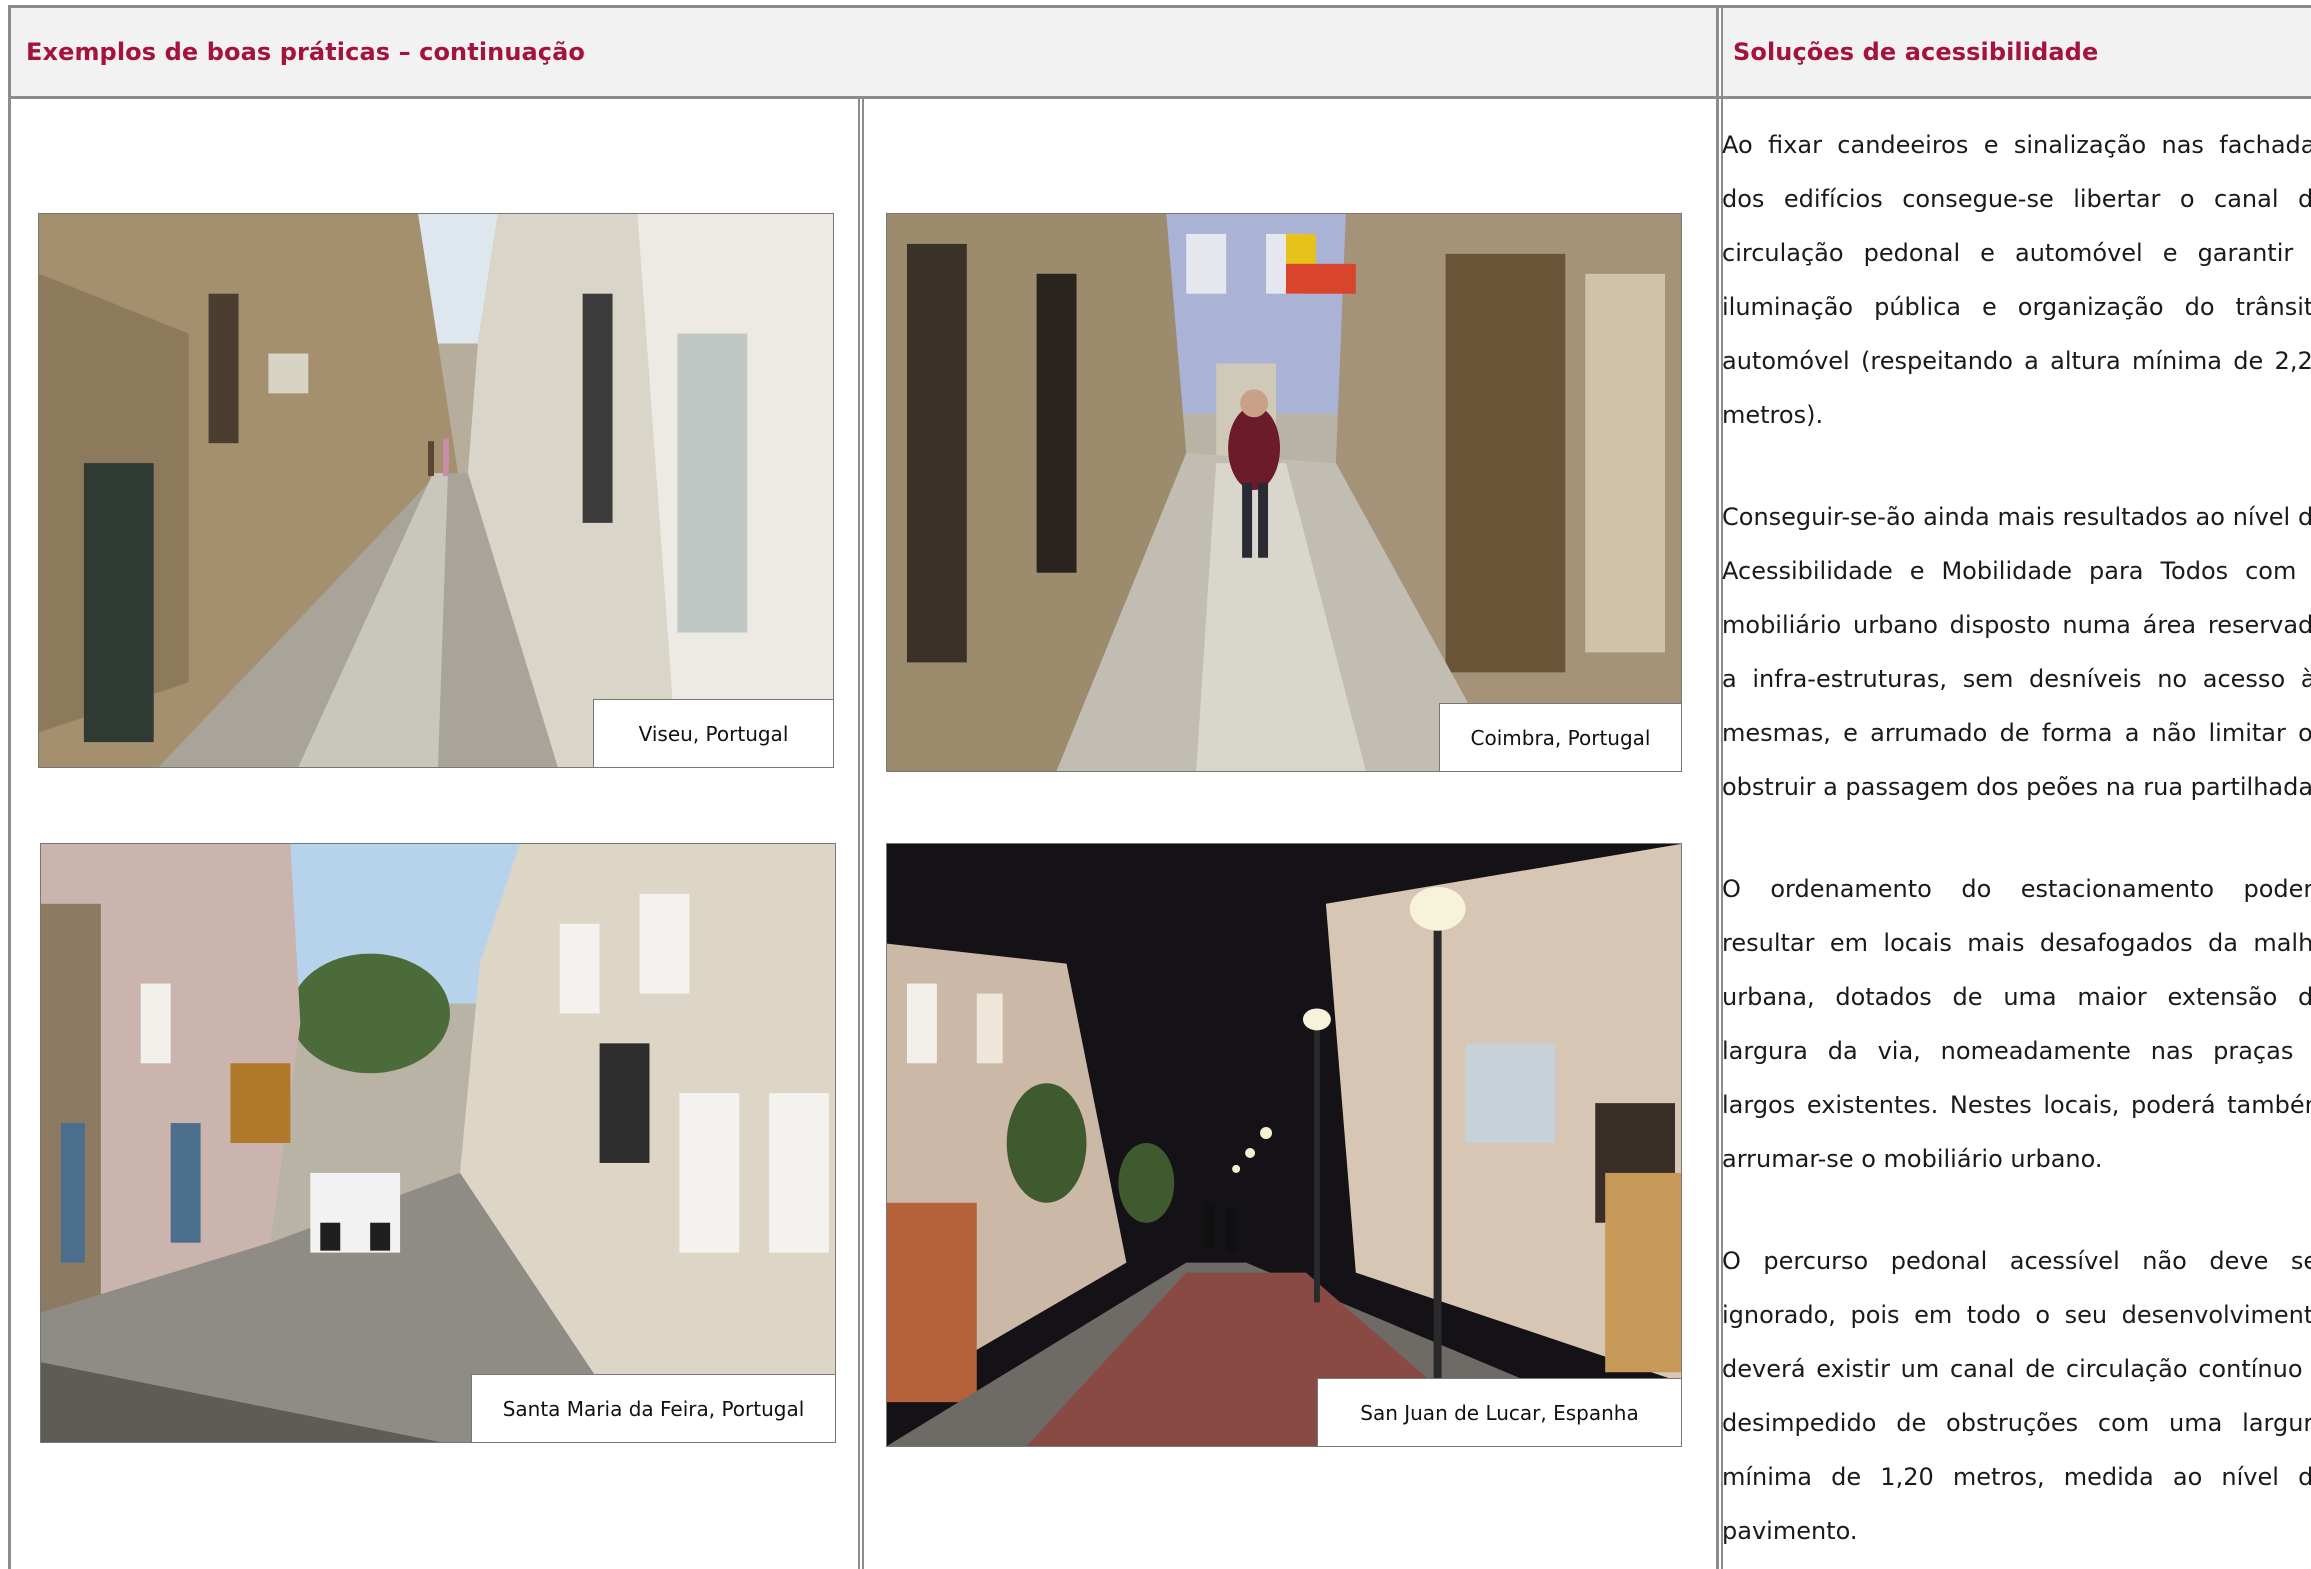 The image size is (2311, 1569). I want to click on photo-coimbra: Coimbra, Portugal, so click(1284, 492).